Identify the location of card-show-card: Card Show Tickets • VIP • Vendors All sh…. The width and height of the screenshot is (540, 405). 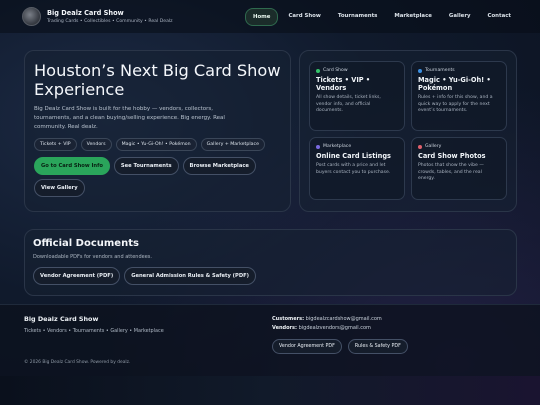
(357, 96).